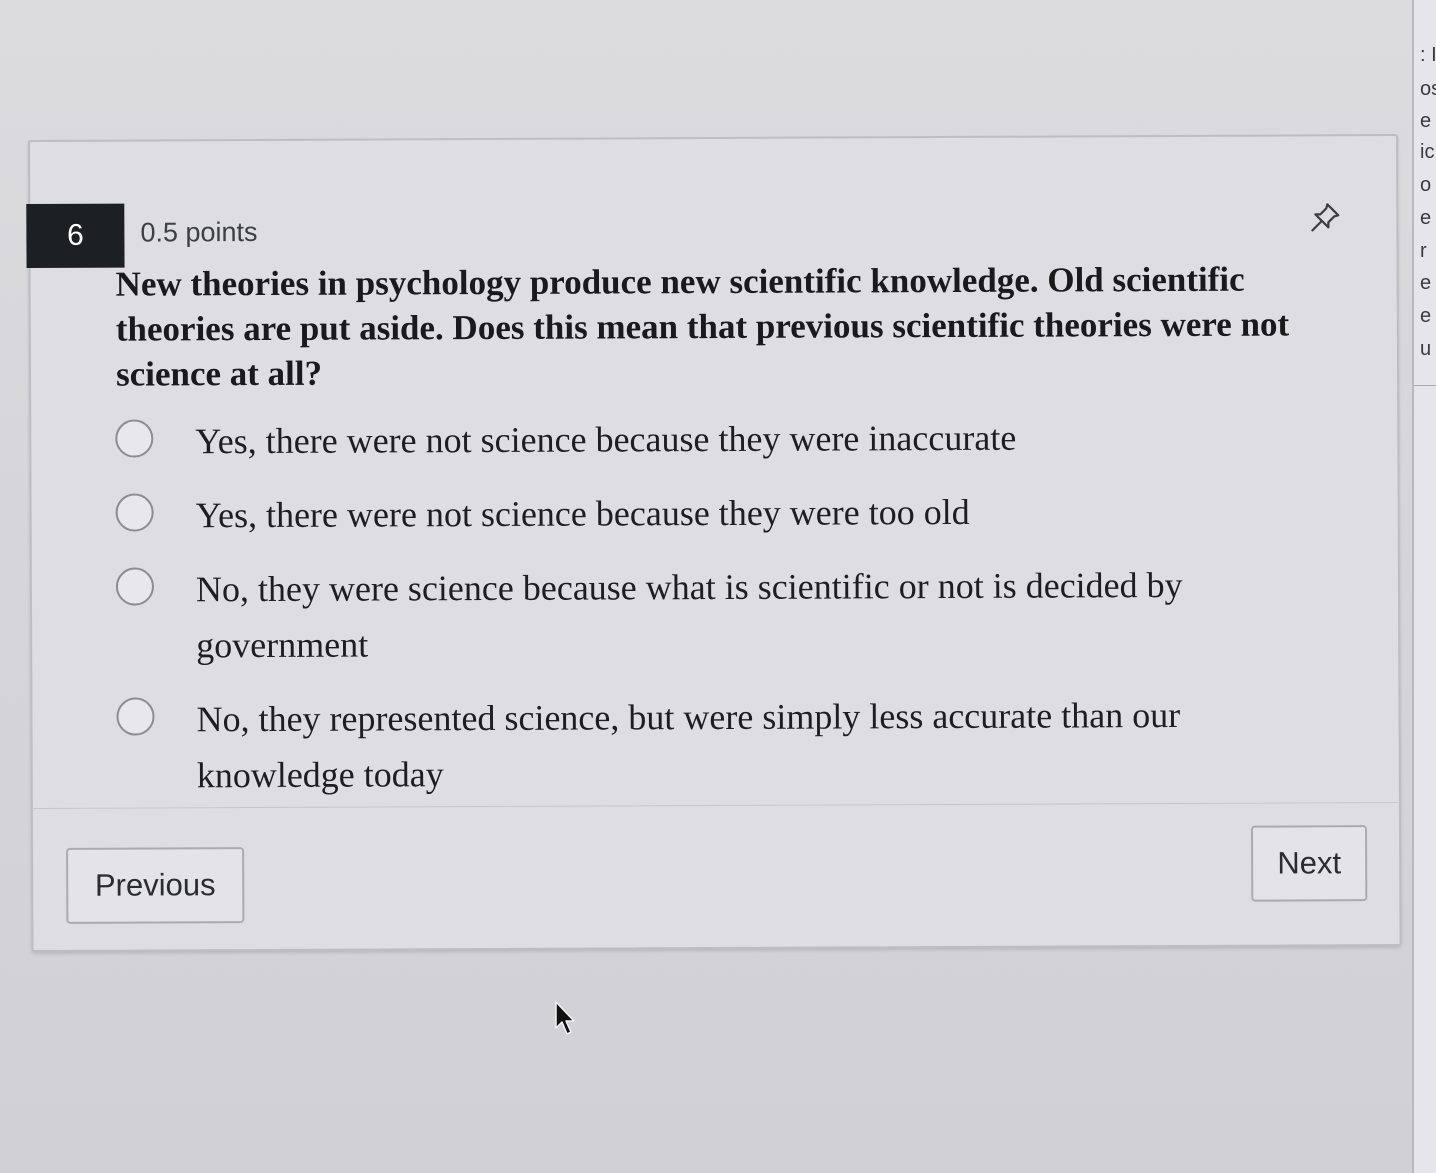 The width and height of the screenshot is (1436, 1173). Describe the element at coordinates (1426, 349) in the screenshot. I see `side-panel-fragment: u` at that location.